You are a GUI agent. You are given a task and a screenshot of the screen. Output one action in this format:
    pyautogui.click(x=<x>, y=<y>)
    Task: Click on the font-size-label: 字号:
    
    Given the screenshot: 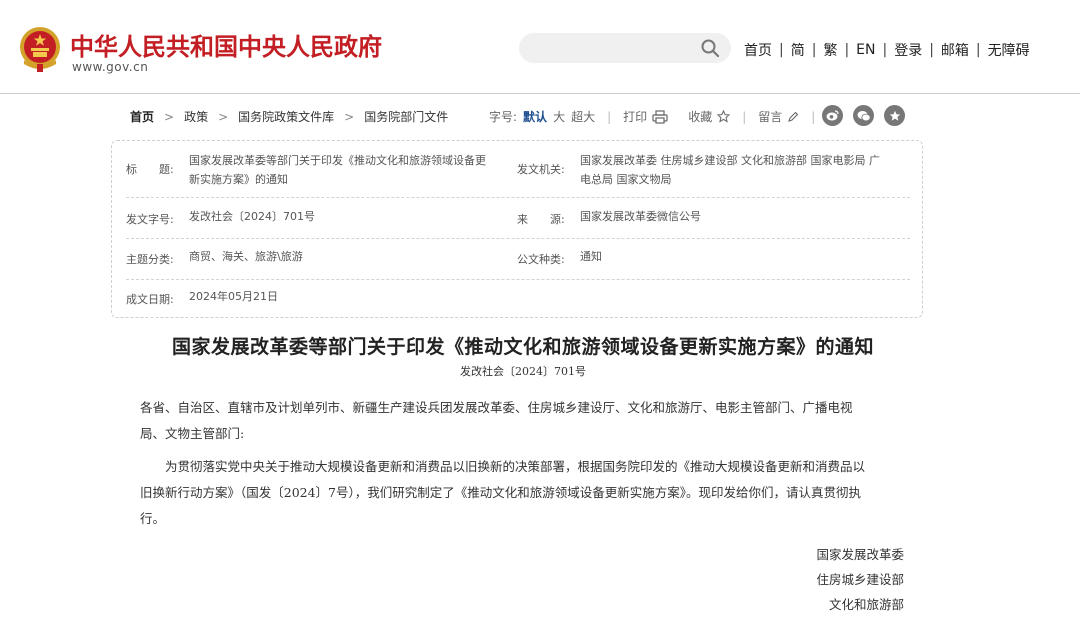 What is the action you would take?
    pyautogui.click(x=503, y=117)
    